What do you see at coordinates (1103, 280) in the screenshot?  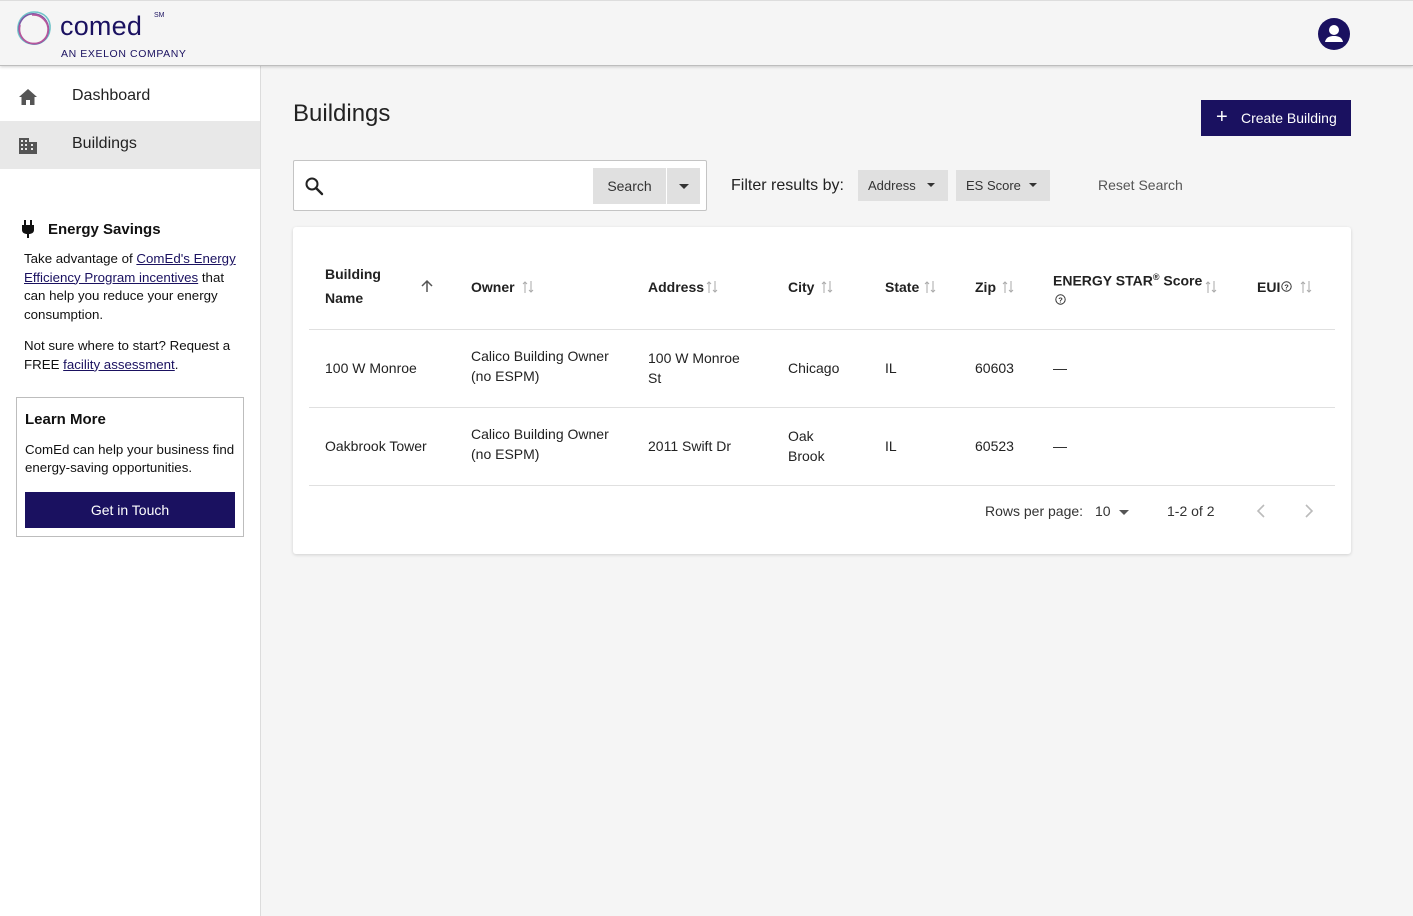 I see `header-text: ENERGY STAR` at bounding box center [1103, 280].